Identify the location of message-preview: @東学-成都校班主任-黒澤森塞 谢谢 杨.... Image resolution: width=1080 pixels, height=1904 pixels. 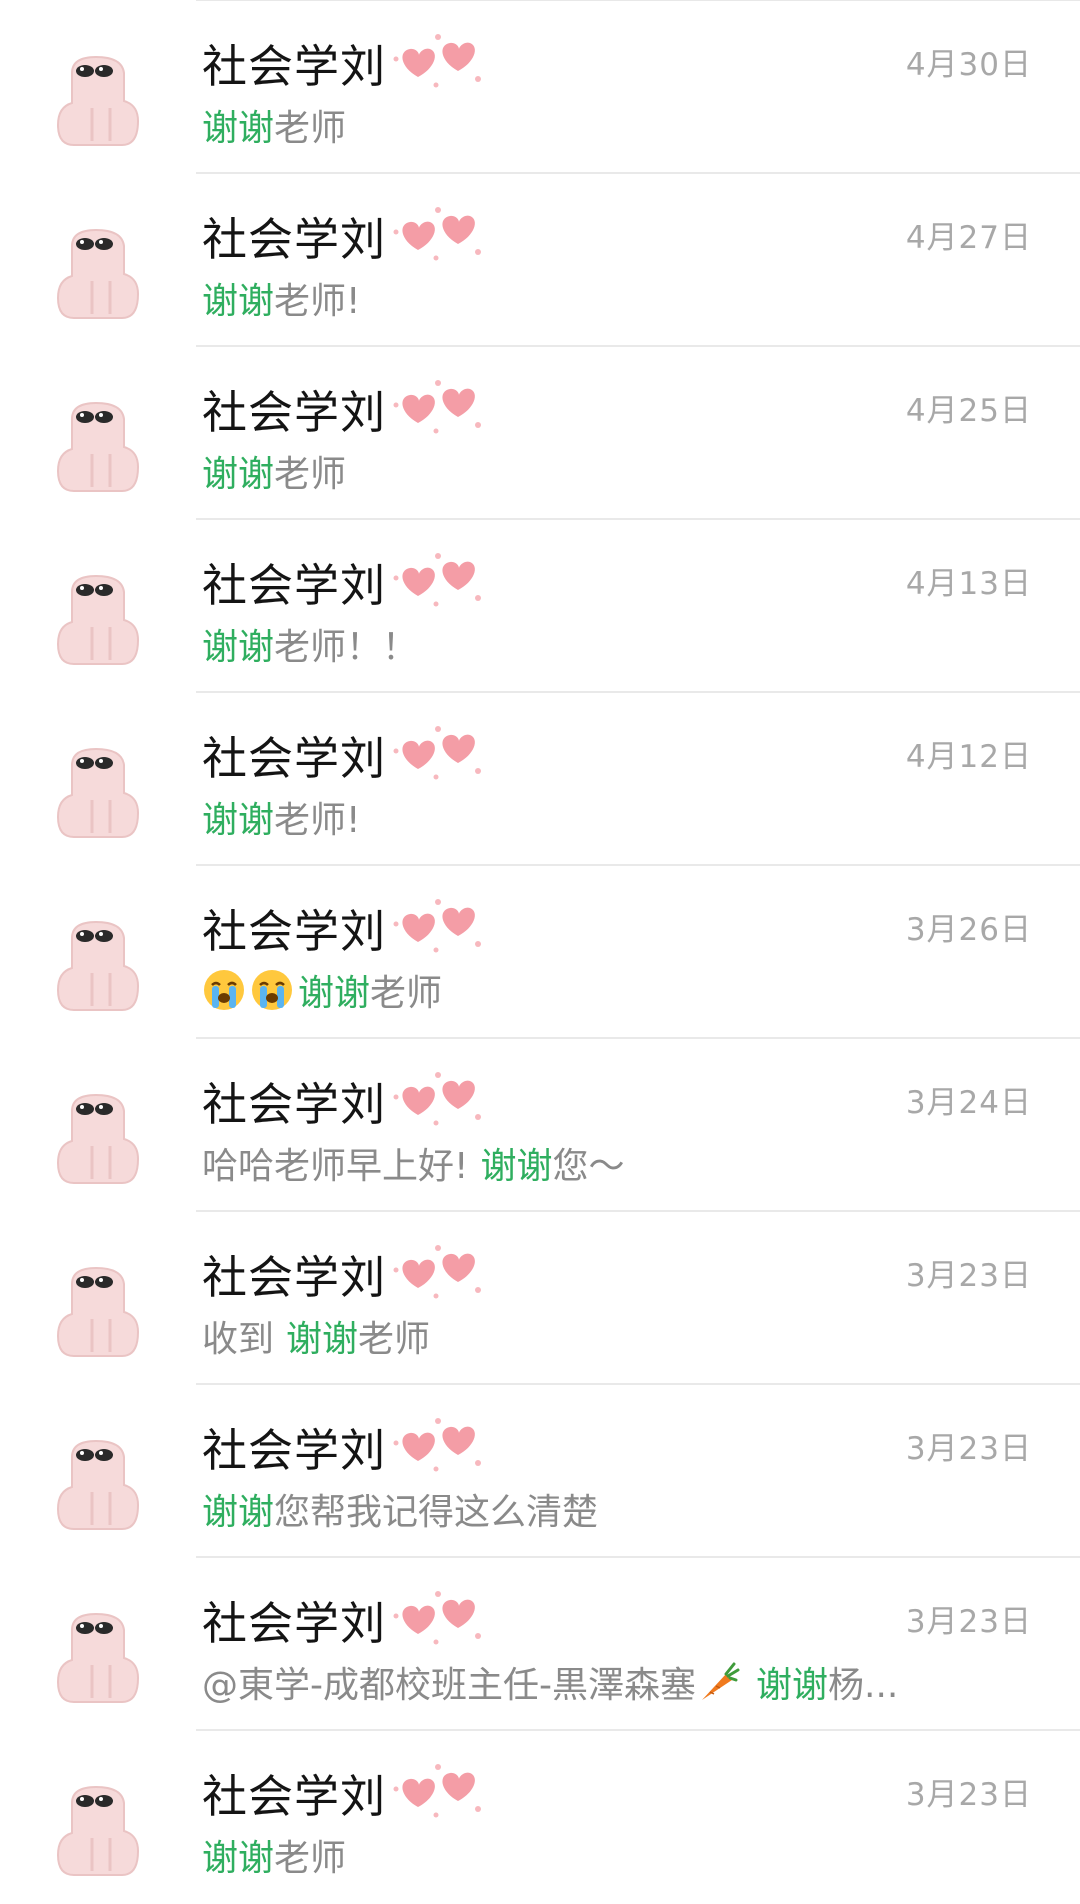
(562, 1682).